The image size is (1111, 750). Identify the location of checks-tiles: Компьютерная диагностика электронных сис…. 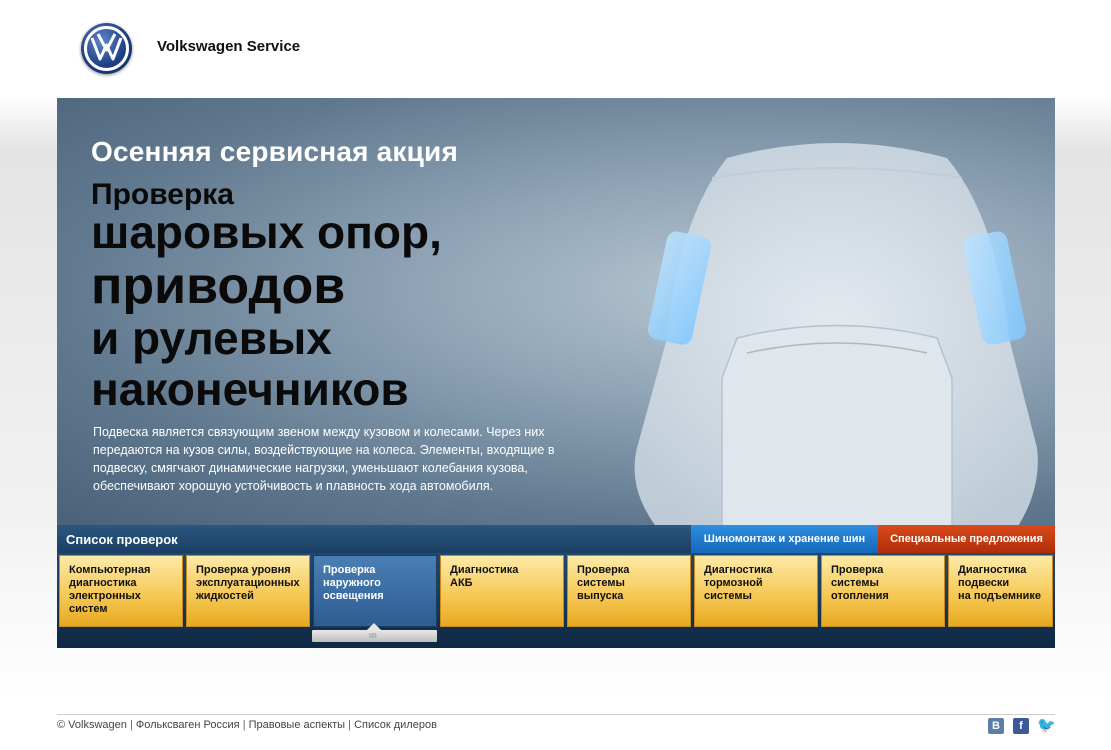
(556, 600).